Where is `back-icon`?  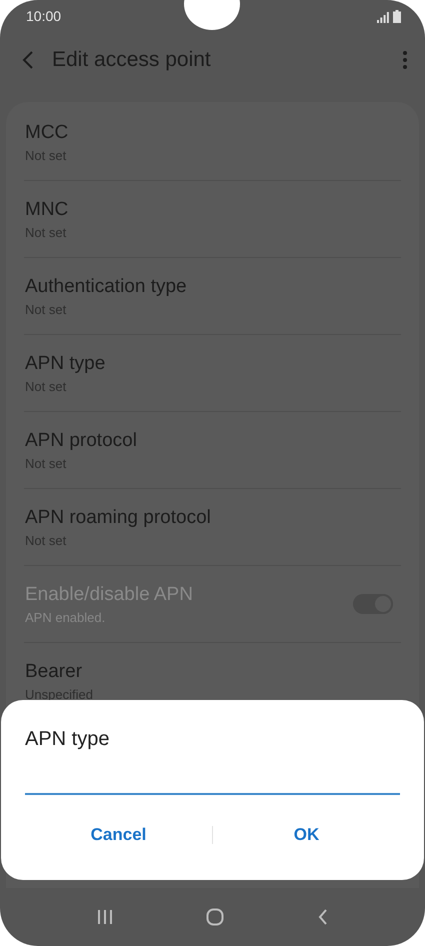 back-icon is located at coordinates (28, 60).